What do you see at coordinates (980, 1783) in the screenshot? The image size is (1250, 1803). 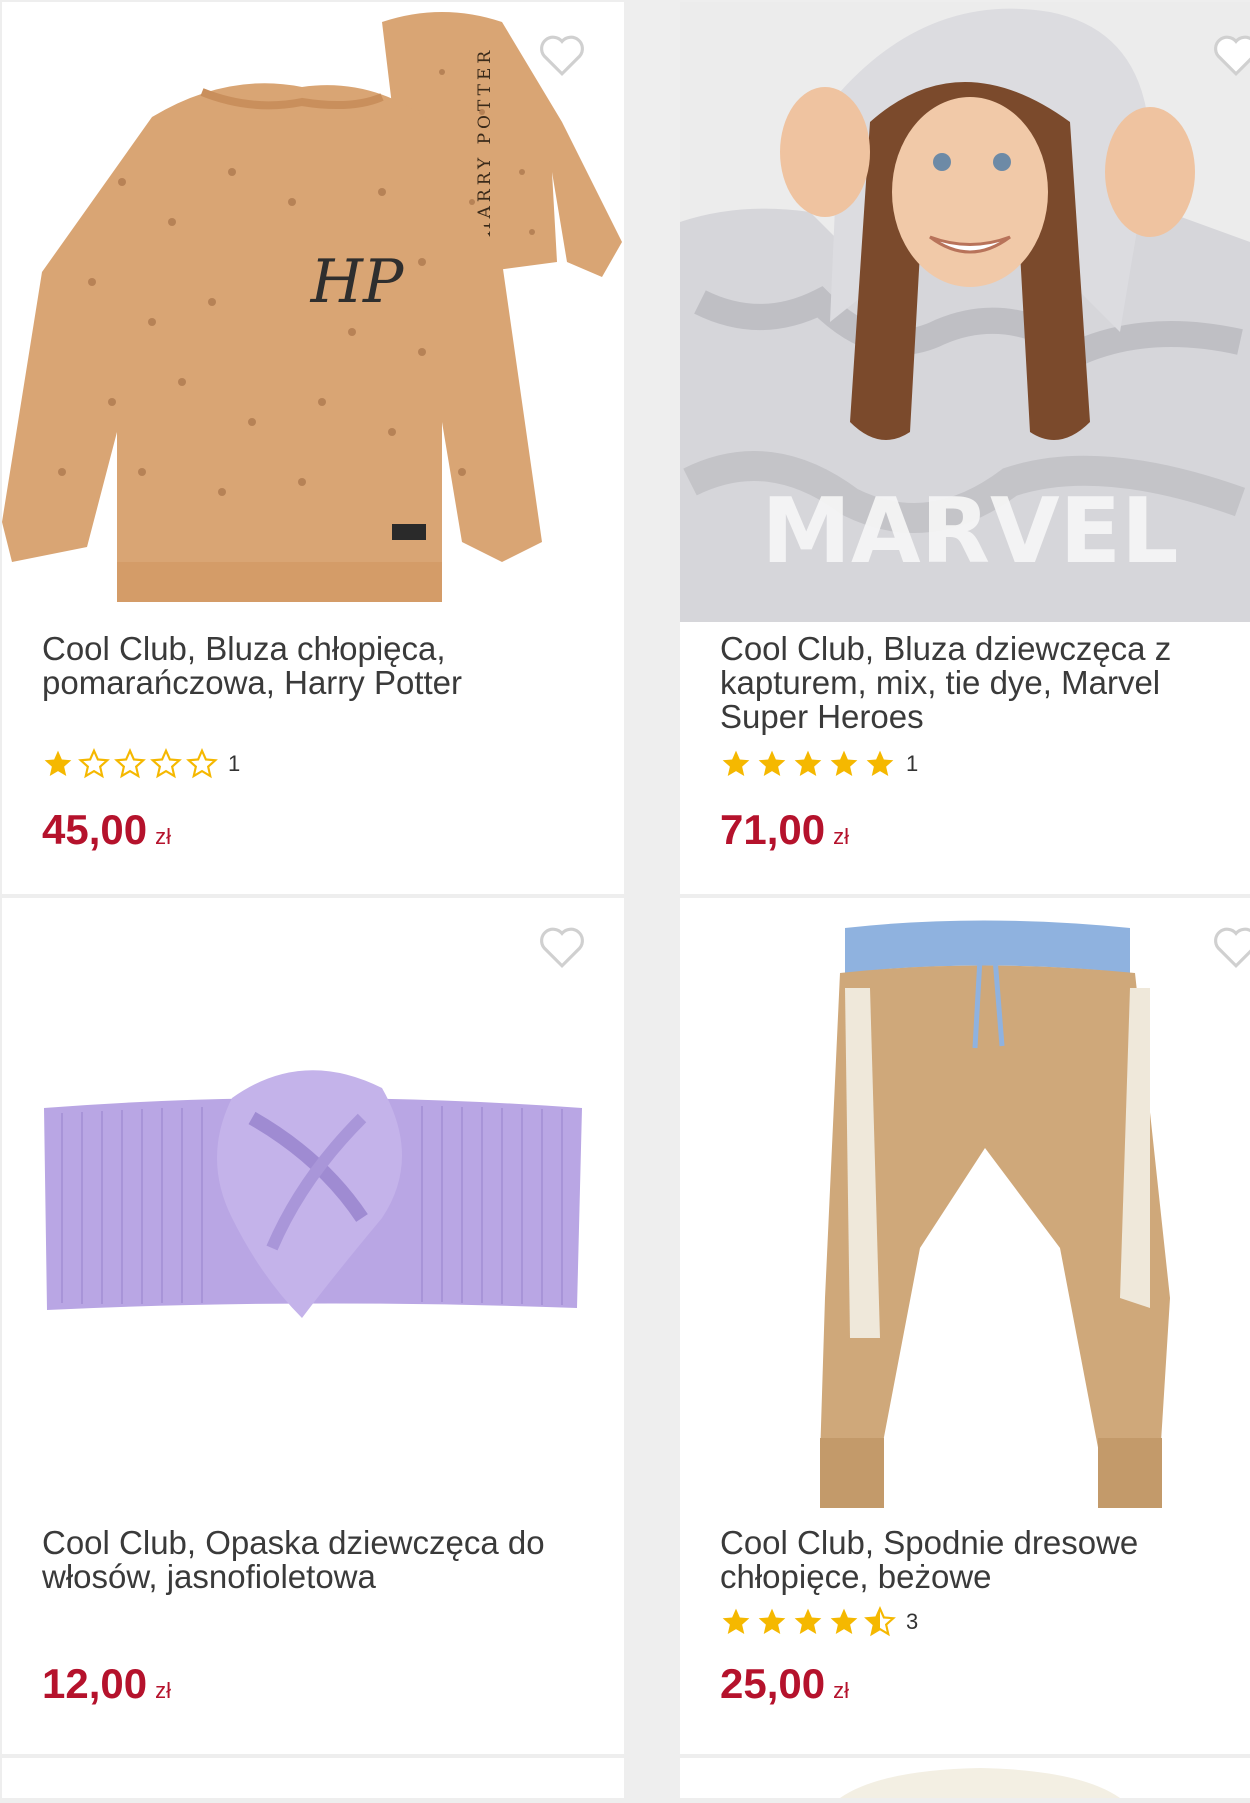 I see `product-image` at bounding box center [980, 1783].